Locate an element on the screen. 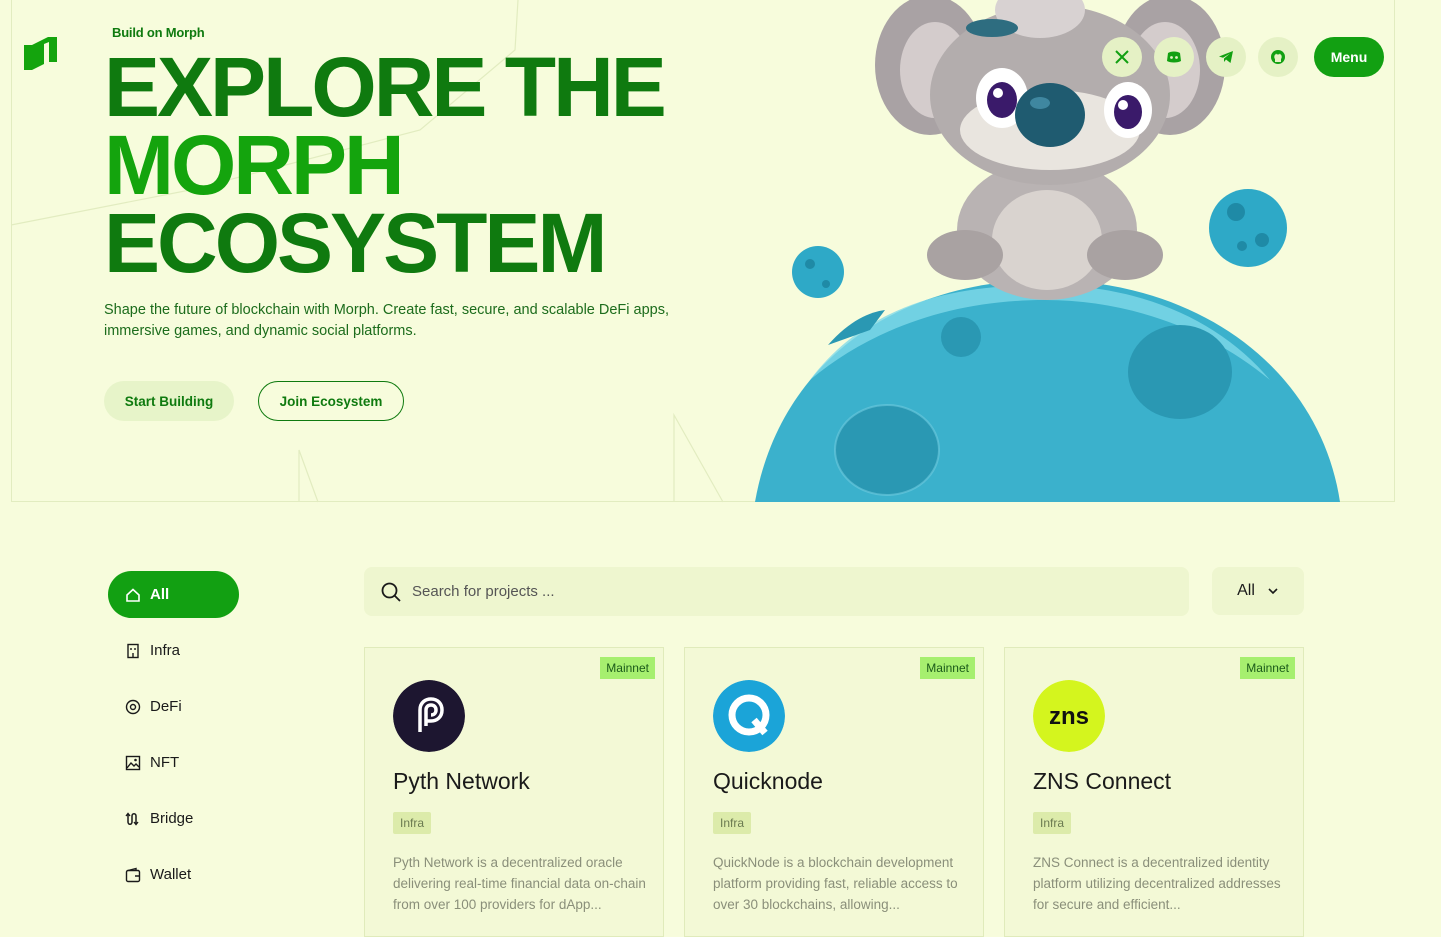 The image size is (1441, 937). join-ecosystem-button: Join Ecosystem is located at coordinates (331, 401).